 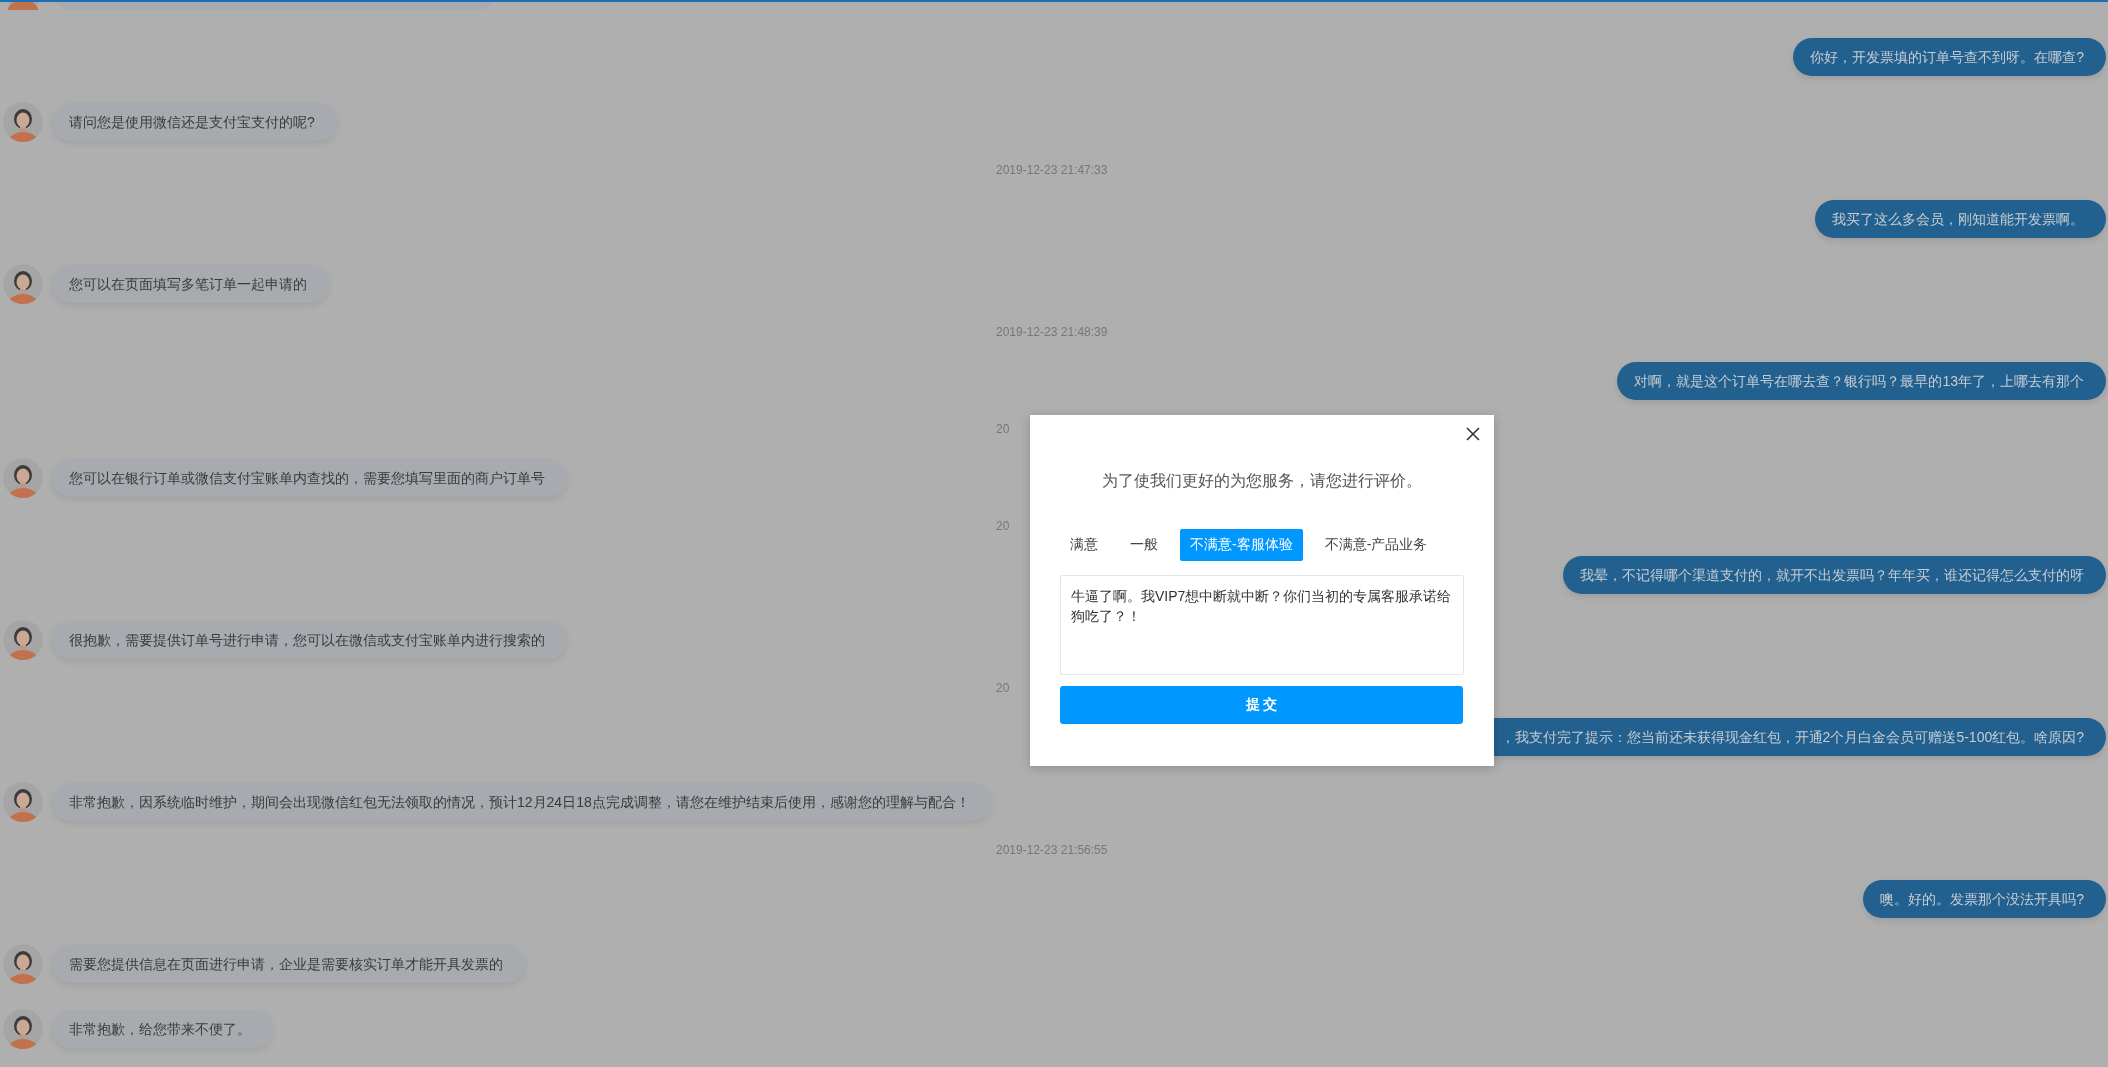 I want to click on message-bubble: 请问您是使用微信还是支付宝支付的呢?, so click(x=194, y=121).